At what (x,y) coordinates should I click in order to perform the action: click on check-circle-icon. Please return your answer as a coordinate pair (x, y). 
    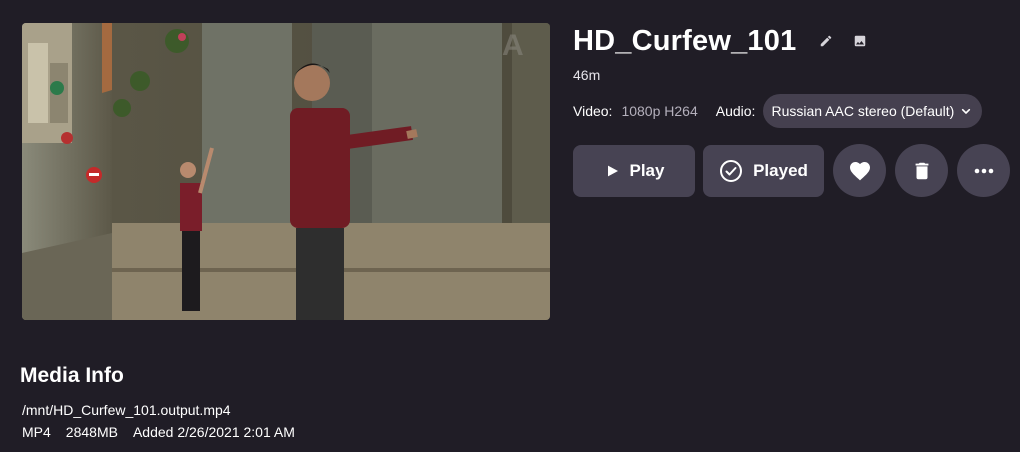
    Looking at the image, I should click on (731, 171).